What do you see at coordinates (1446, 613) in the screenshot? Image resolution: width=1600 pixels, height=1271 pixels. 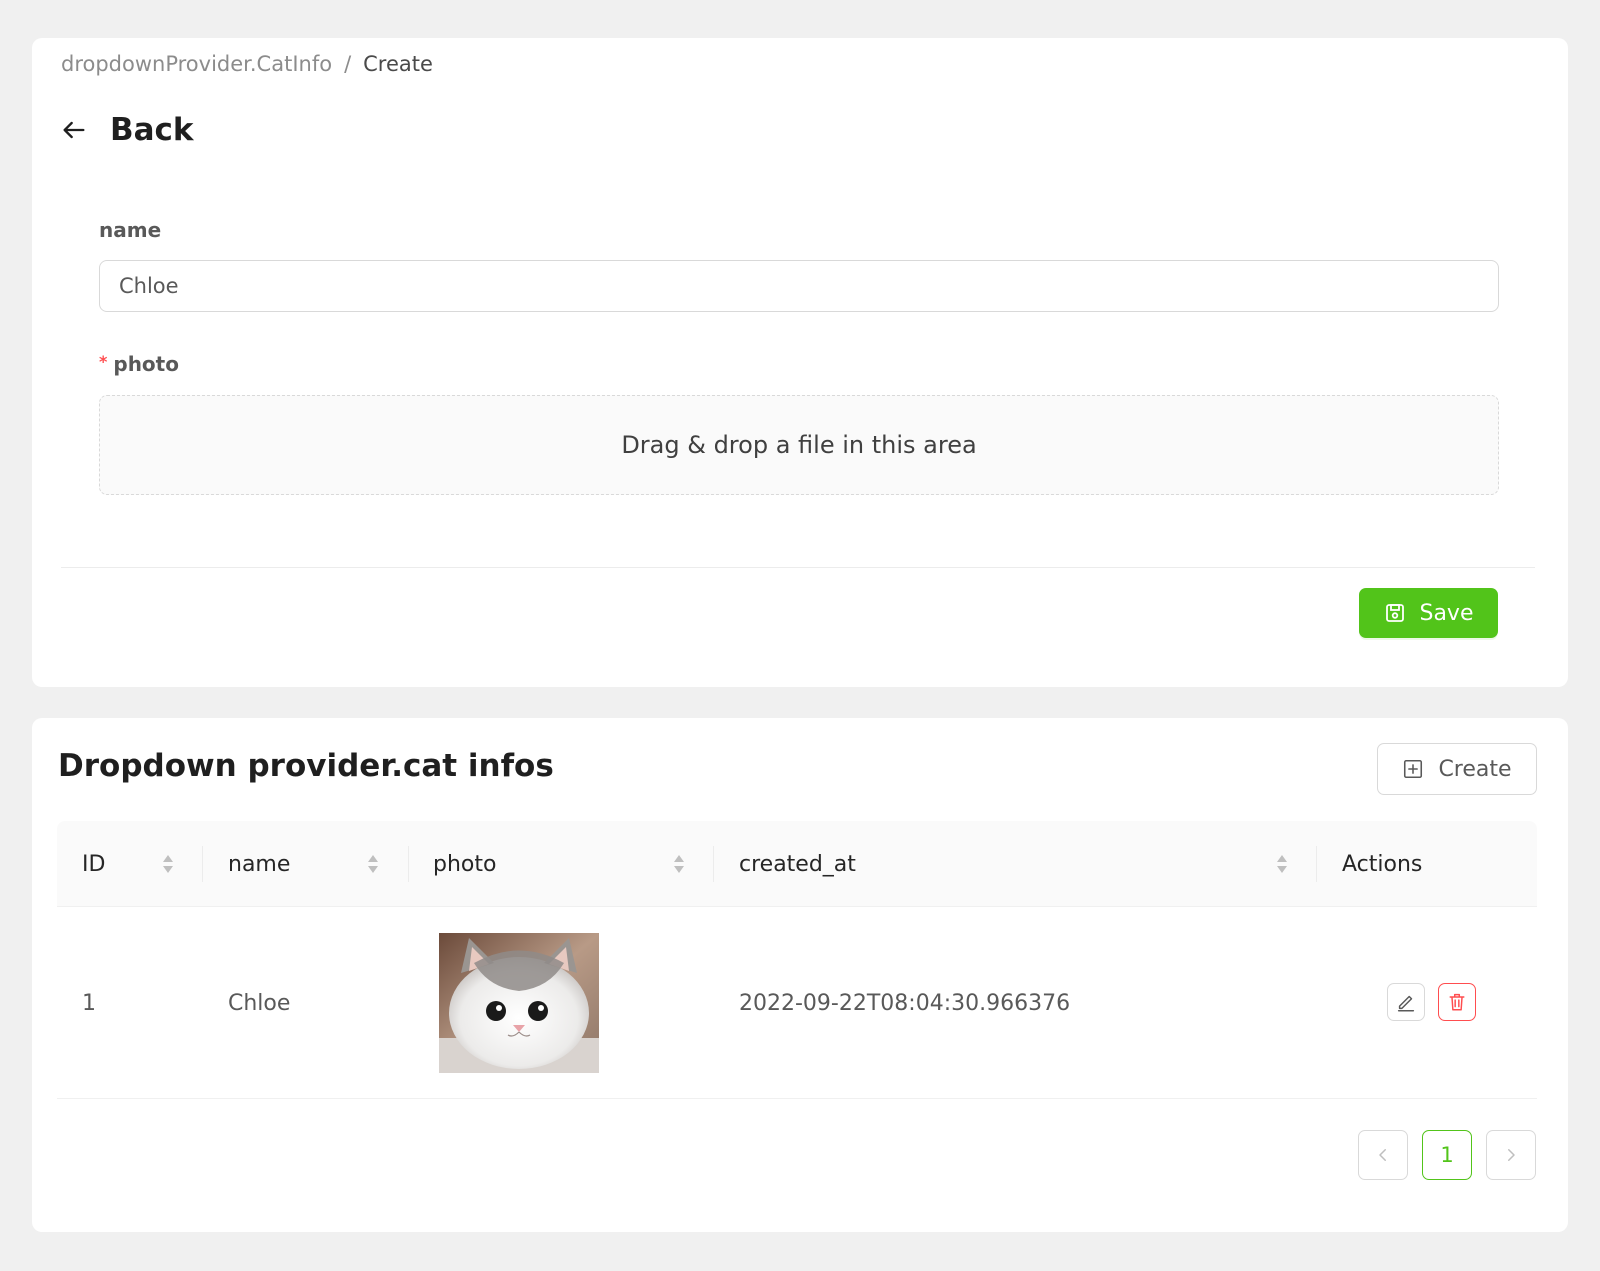 I see `save-label: Save` at bounding box center [1446, 613].